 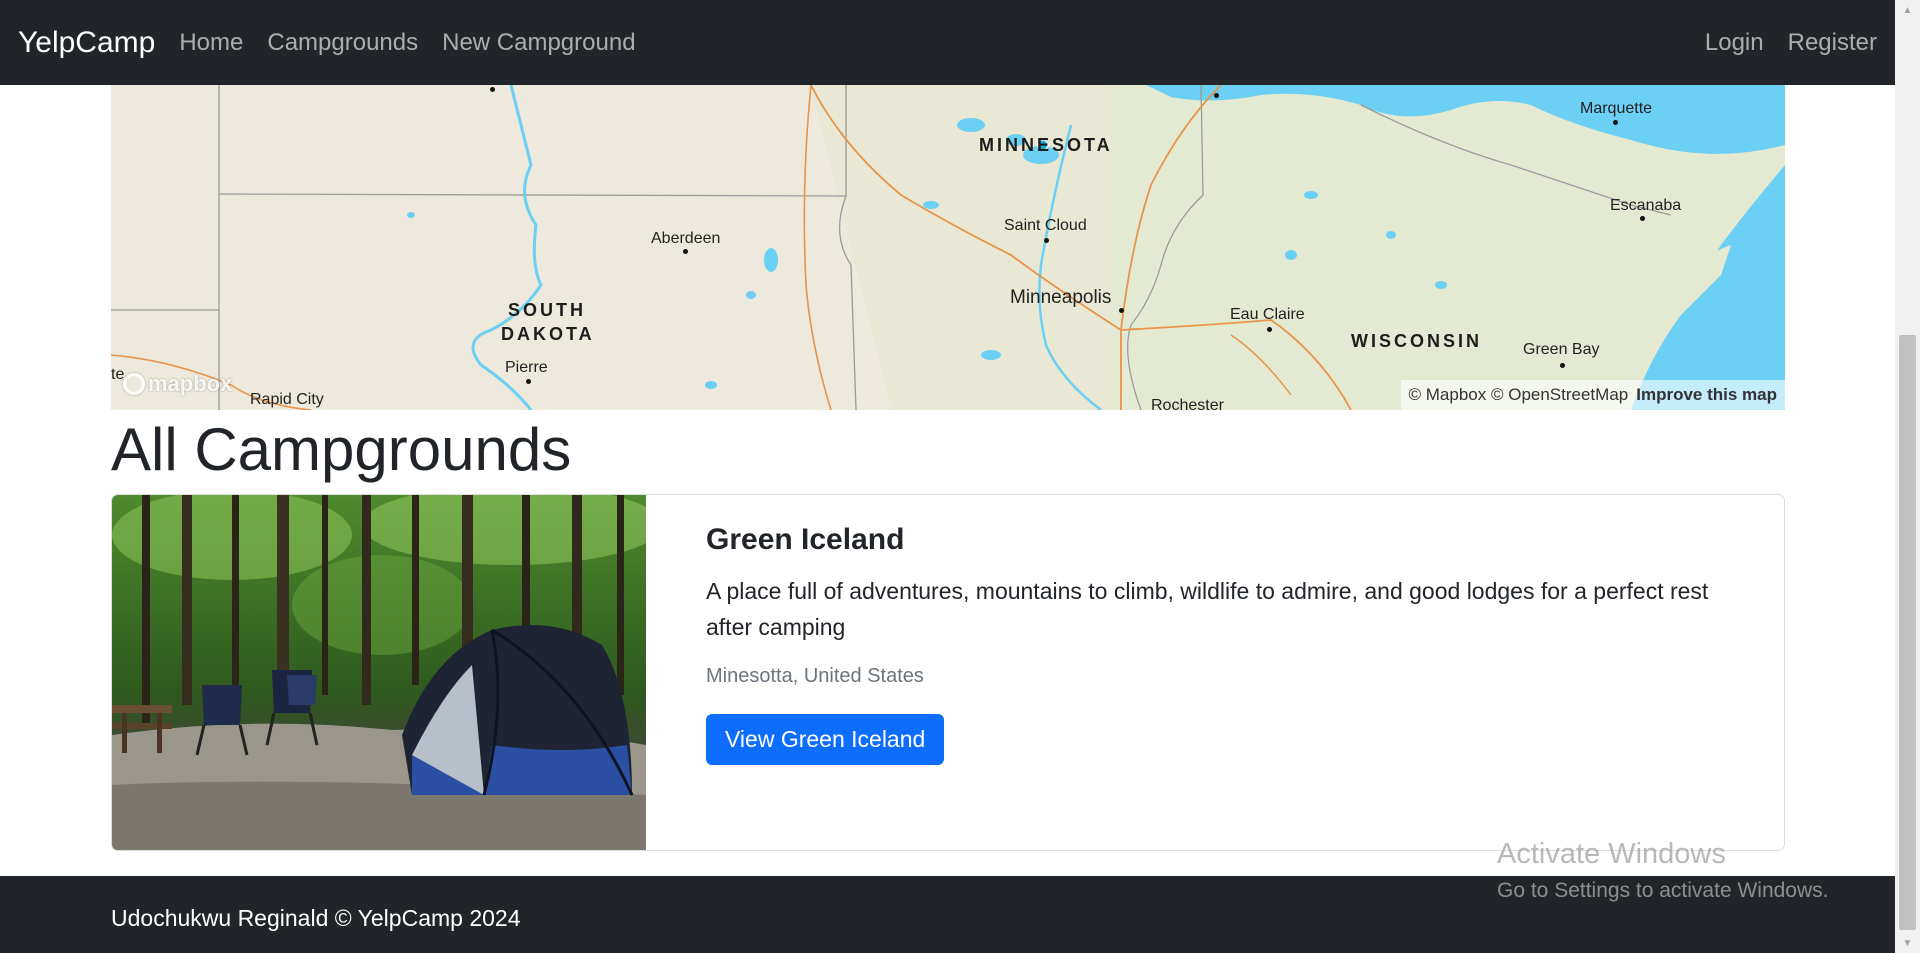 What do you see at coordinates (134, 384) in the screenshot?
I see `mapbox-logo-icon` at bounding box center [134, 384].